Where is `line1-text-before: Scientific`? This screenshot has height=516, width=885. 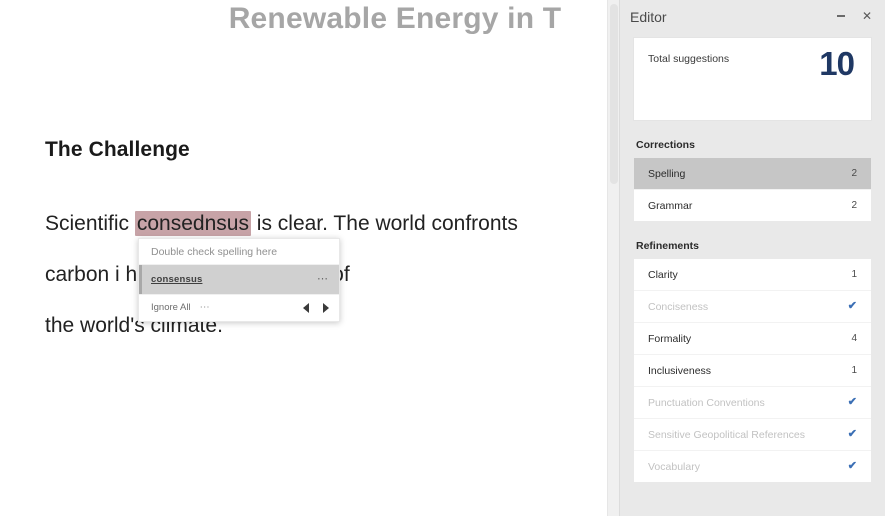
line1-text-before: Scientific is located at coordinates (90, 223).